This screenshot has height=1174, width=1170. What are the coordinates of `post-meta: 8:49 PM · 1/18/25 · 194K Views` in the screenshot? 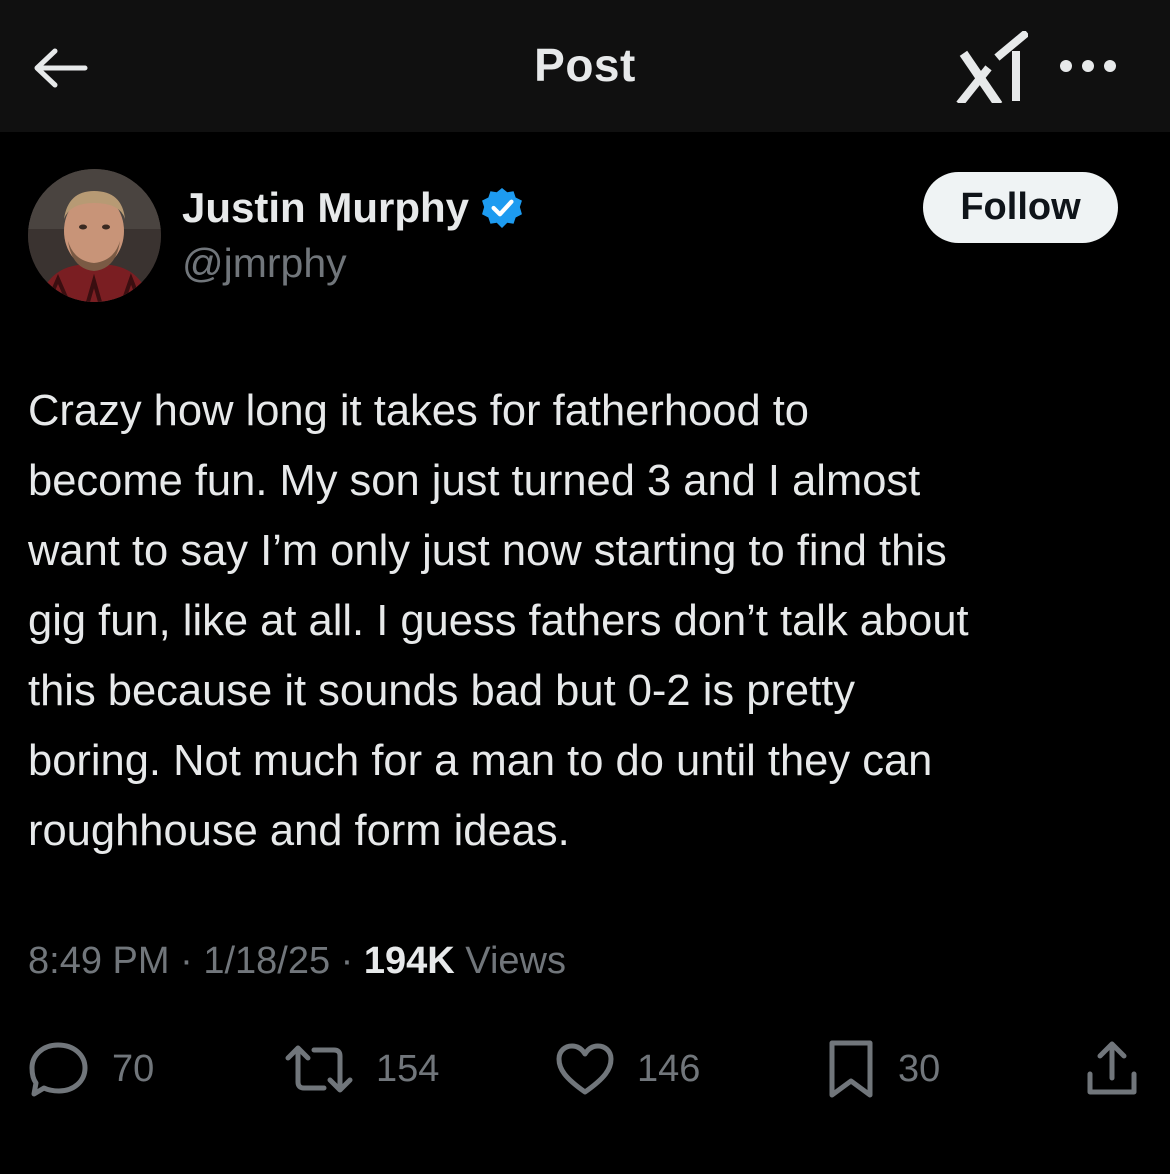 It's located at (297, 961).